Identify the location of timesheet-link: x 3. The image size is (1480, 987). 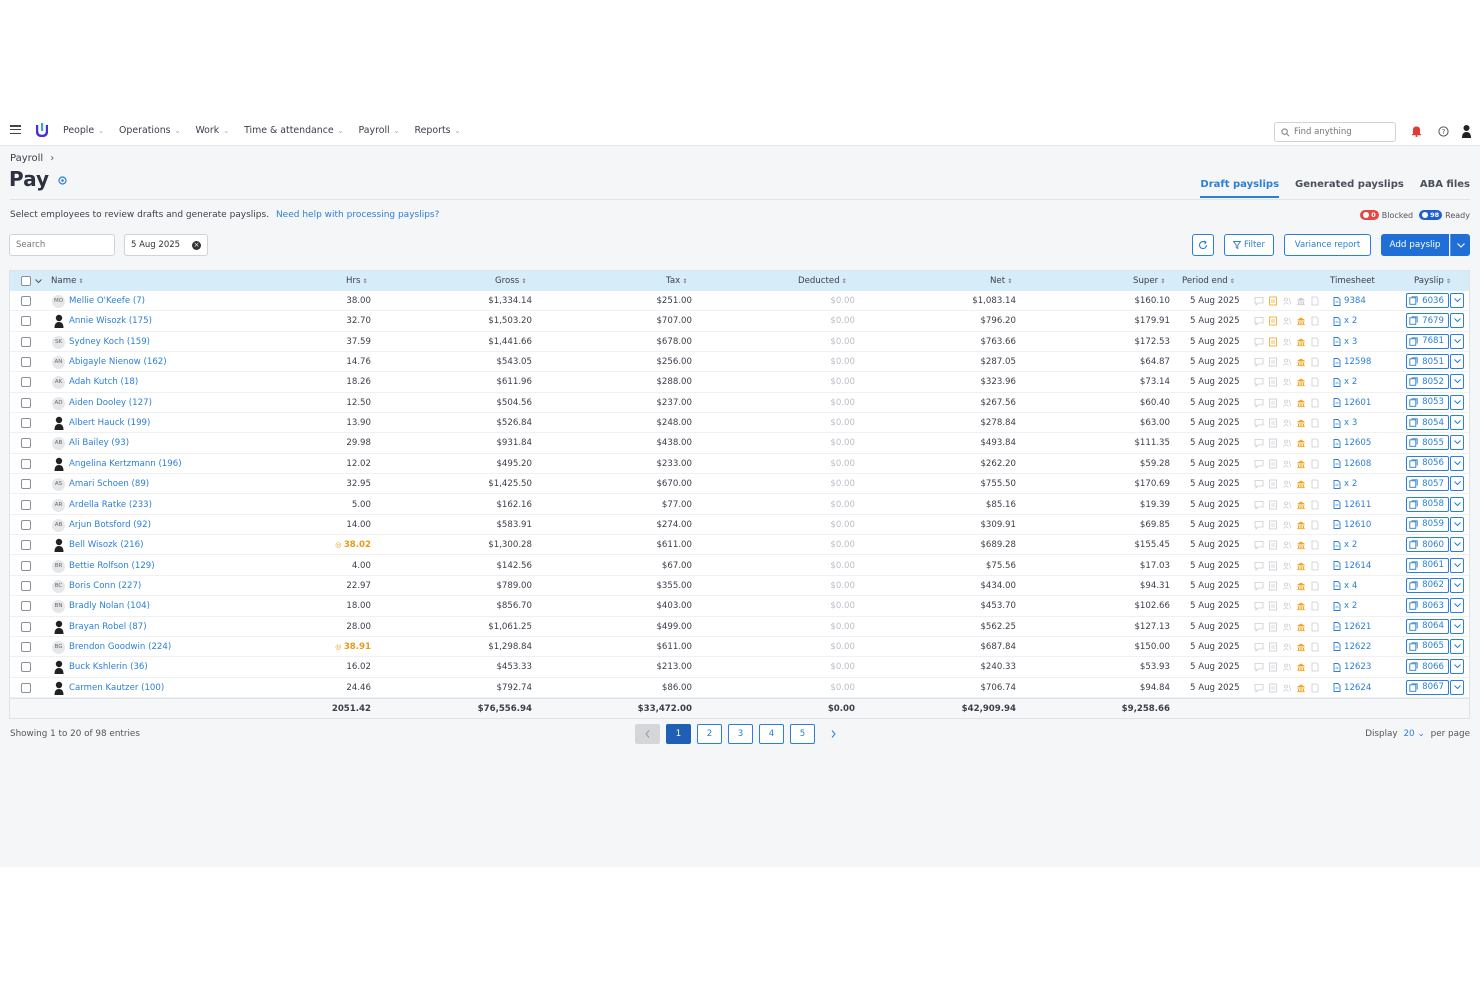
(1345, 342).